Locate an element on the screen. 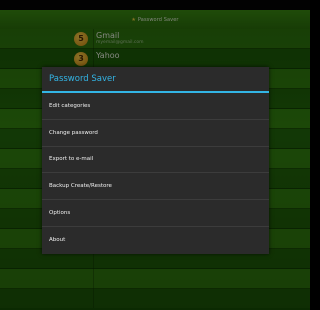 This screenshot has width=320, height=310. menu-item-edit-categories: Edit categories is located at coordinates (155, 106).